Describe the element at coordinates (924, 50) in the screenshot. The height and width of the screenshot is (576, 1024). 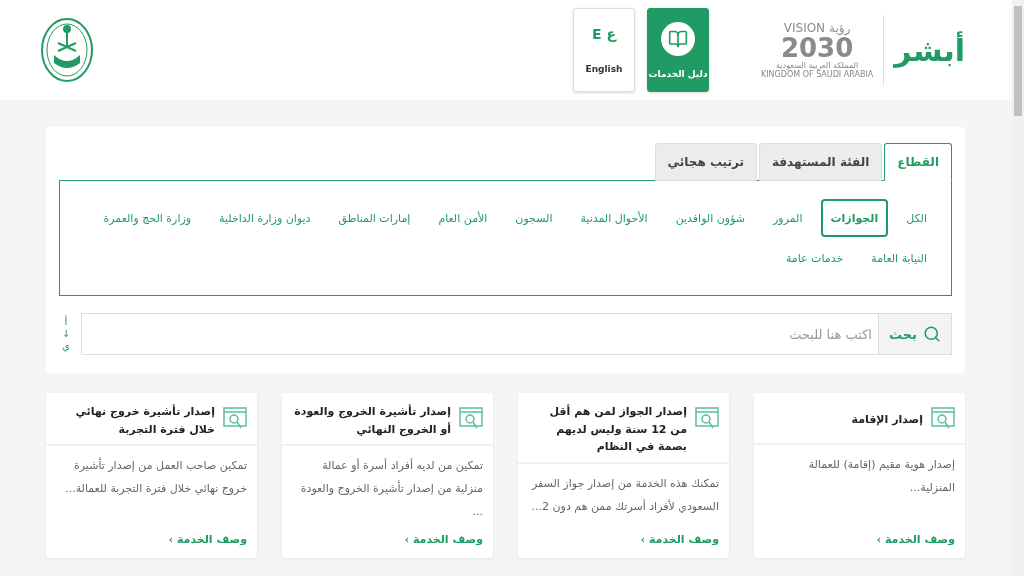
I see `brand-logo-text: أبشر` at that location.